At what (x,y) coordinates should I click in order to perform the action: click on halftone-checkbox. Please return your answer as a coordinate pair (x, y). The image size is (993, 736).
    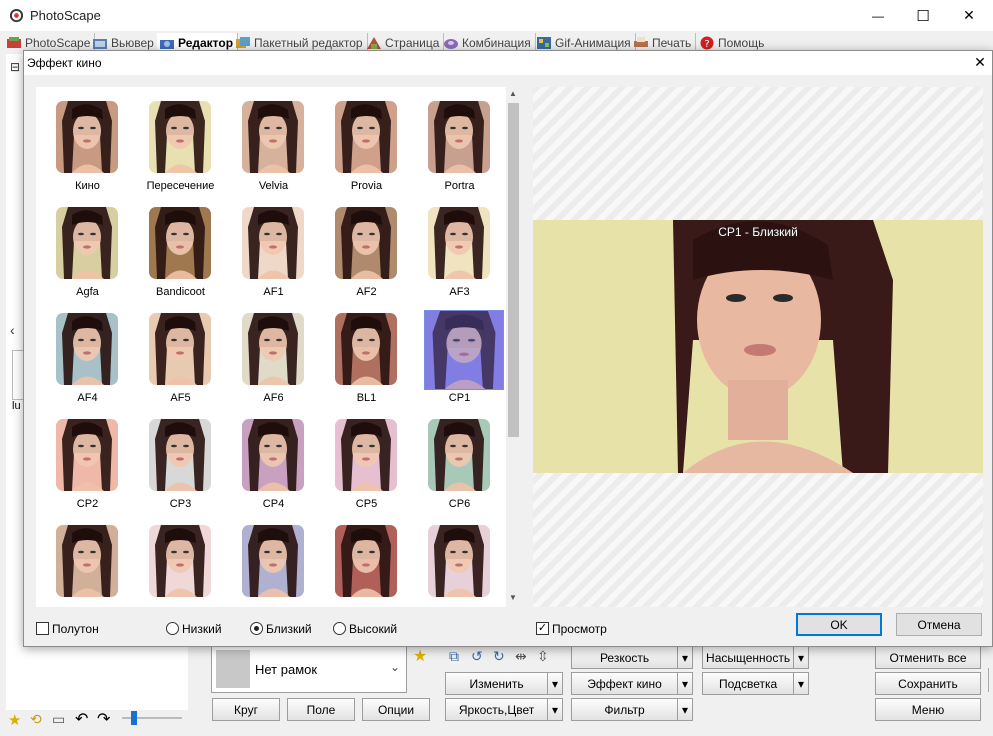
    Looking at the image, I should click on (42, 628).